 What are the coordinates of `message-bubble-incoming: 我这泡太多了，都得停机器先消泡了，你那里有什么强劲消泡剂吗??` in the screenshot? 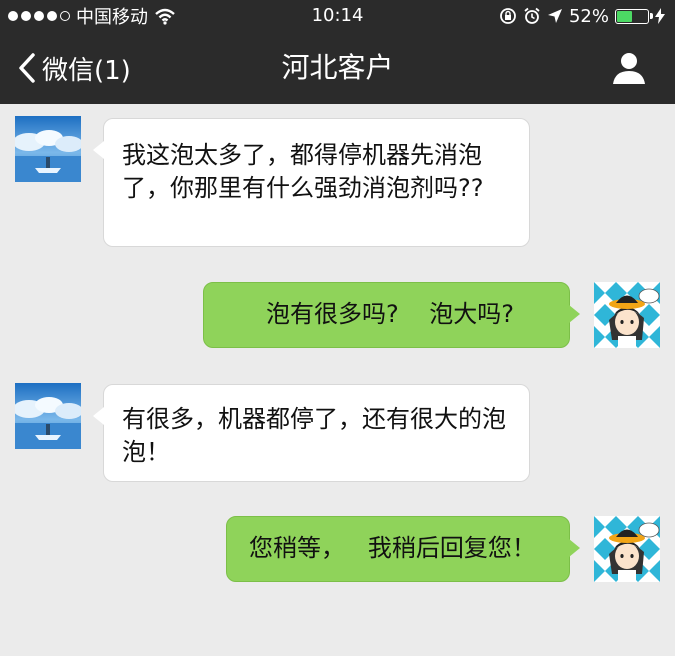 It's located at (311, 182).